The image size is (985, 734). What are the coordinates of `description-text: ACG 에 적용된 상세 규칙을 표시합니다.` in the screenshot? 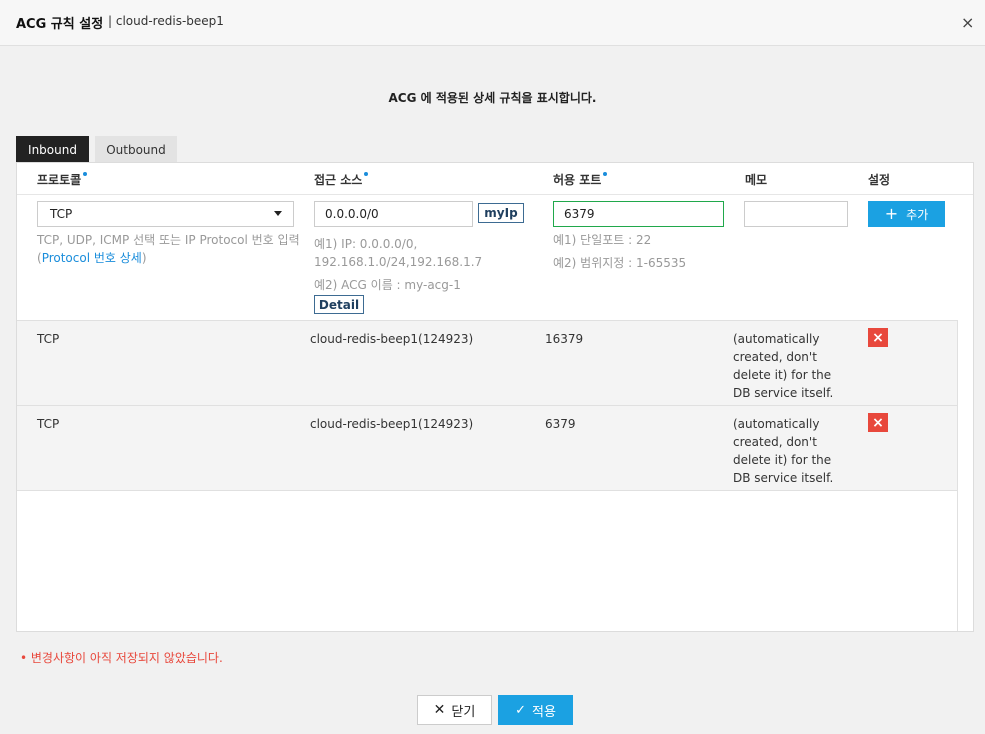 It's located at (492, 98).